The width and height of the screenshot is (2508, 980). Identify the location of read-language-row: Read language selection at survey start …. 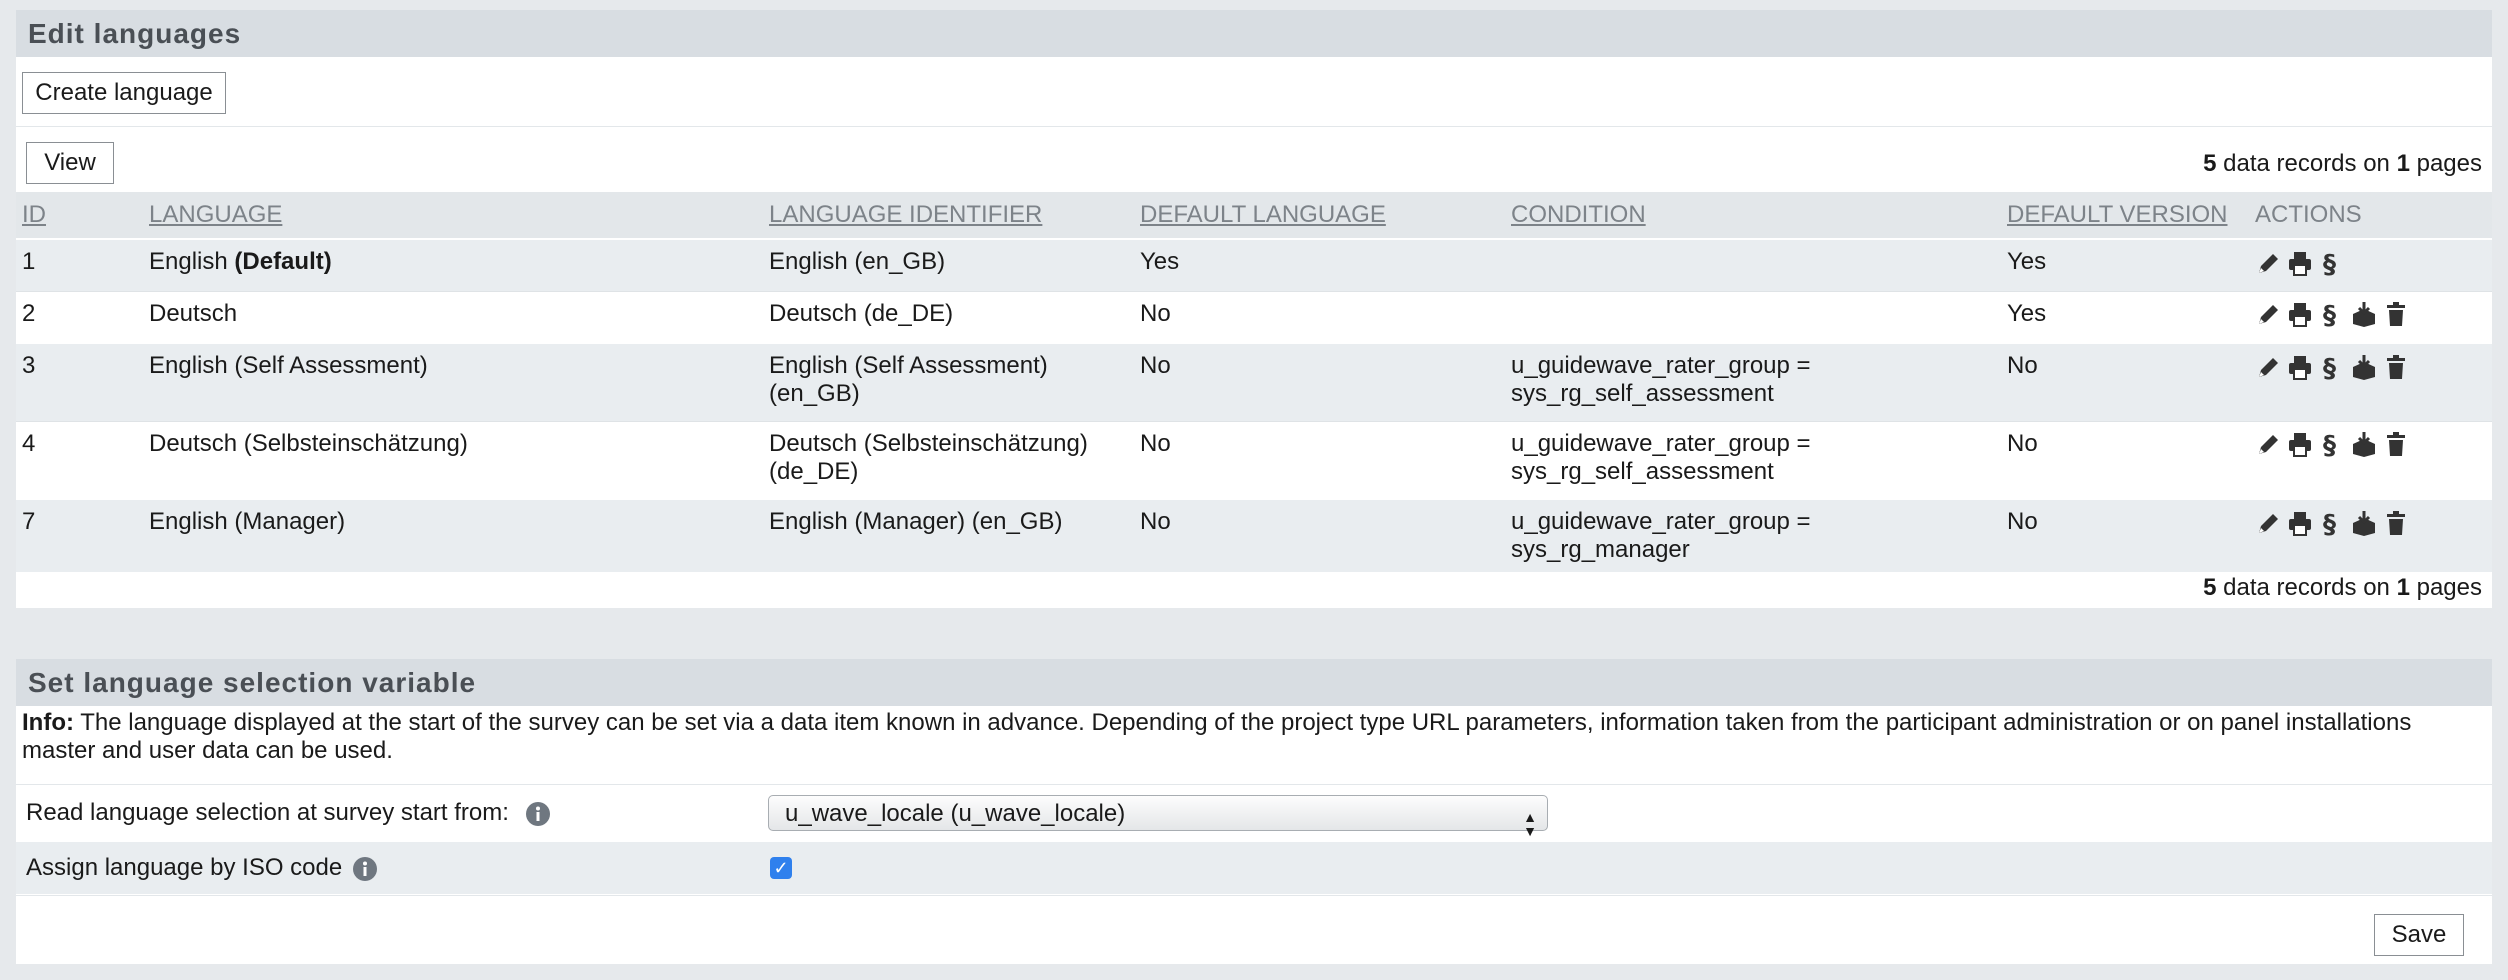
(1254, 813).